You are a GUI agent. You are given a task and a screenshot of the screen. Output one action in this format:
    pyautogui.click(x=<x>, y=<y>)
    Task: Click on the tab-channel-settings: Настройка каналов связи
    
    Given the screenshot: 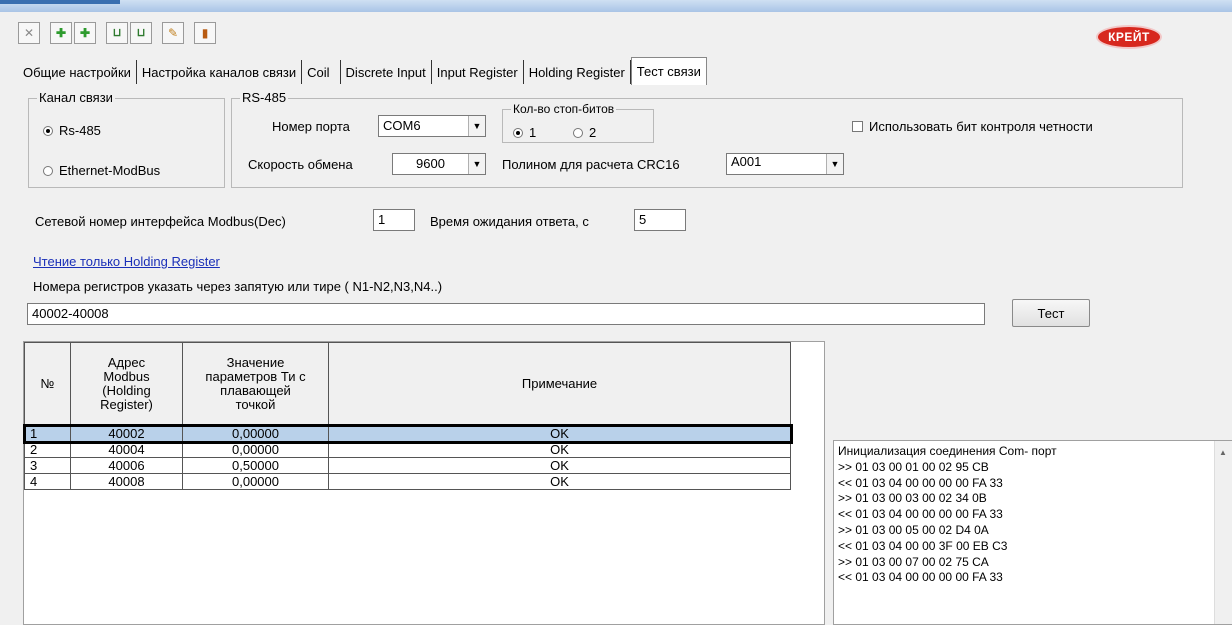 What is the action you would take?
    pyautogui.click(x=220, y=72)
    